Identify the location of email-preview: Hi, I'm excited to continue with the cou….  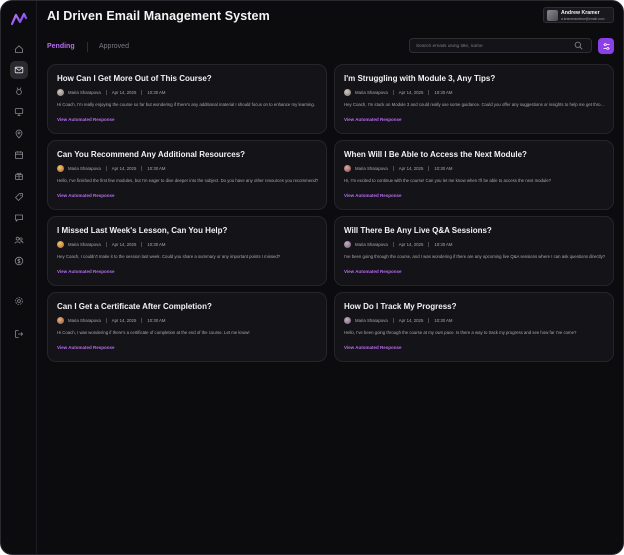
(448, 180).